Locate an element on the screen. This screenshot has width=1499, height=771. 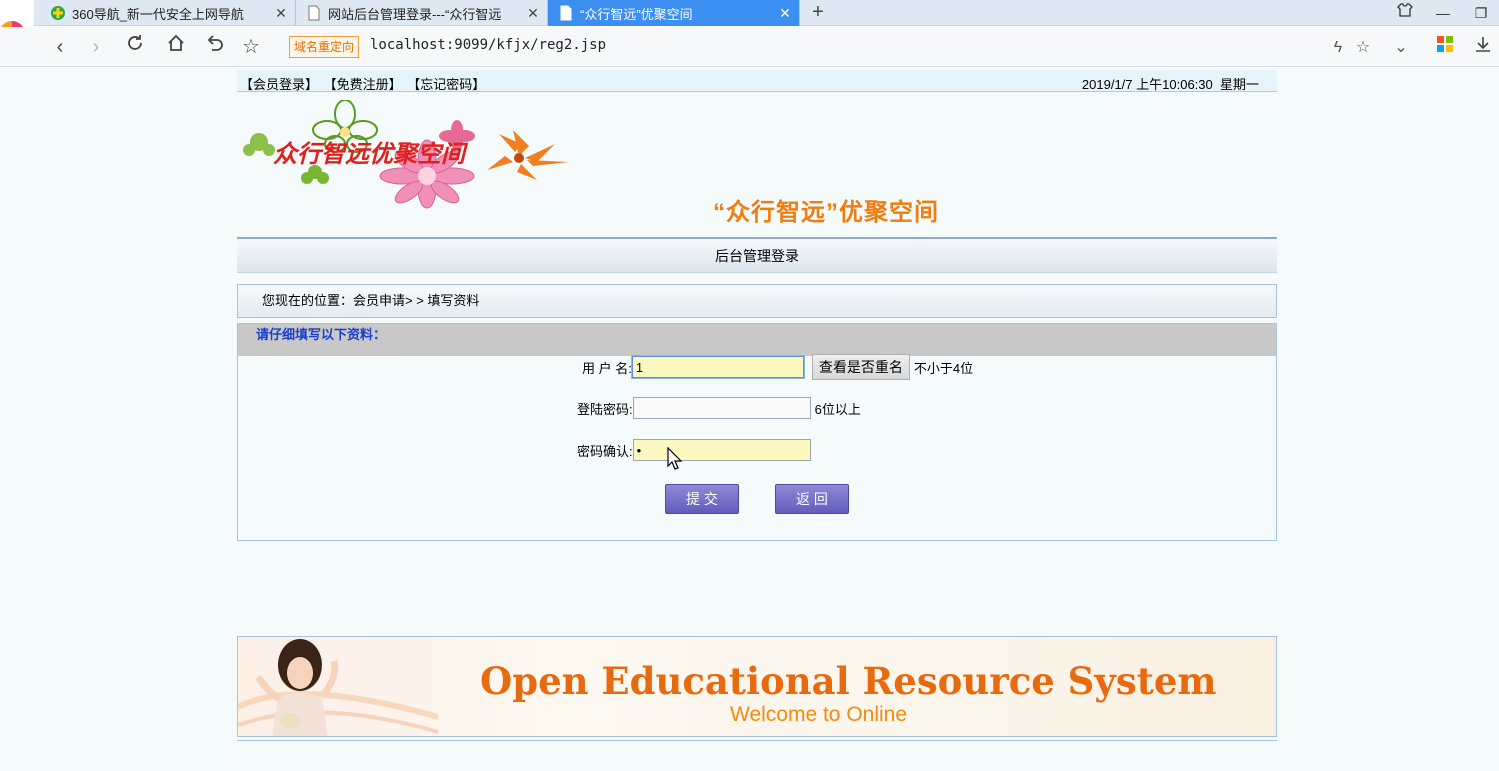
username-row: 用 户 名: 查看是否重名 不小于4位 is located at coordinates (777, 367).